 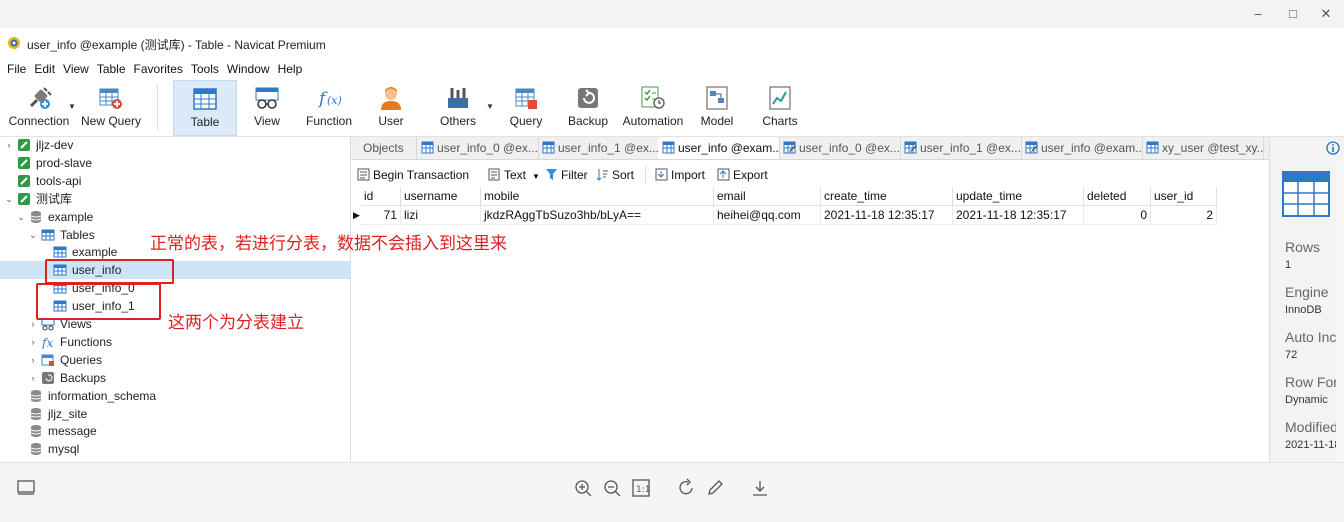 What do you see at coordinates (760, 488) in the screenshot?
I see `download-icon` at bounding box center [760, 488].